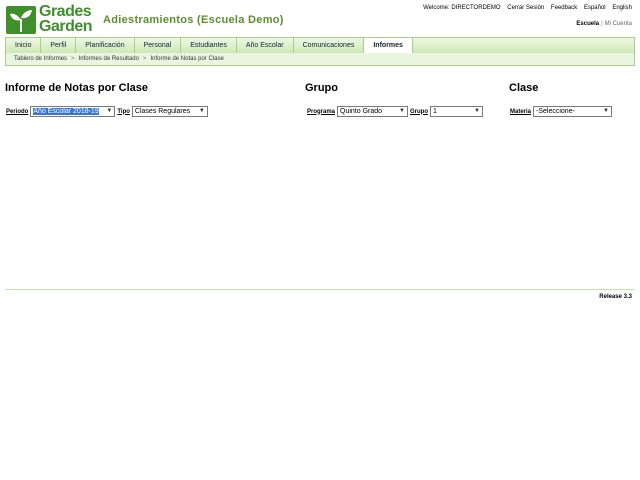 This screenshot has height=480, width=640. I want to click on group-select: 1 ▼, so click(457, 111).